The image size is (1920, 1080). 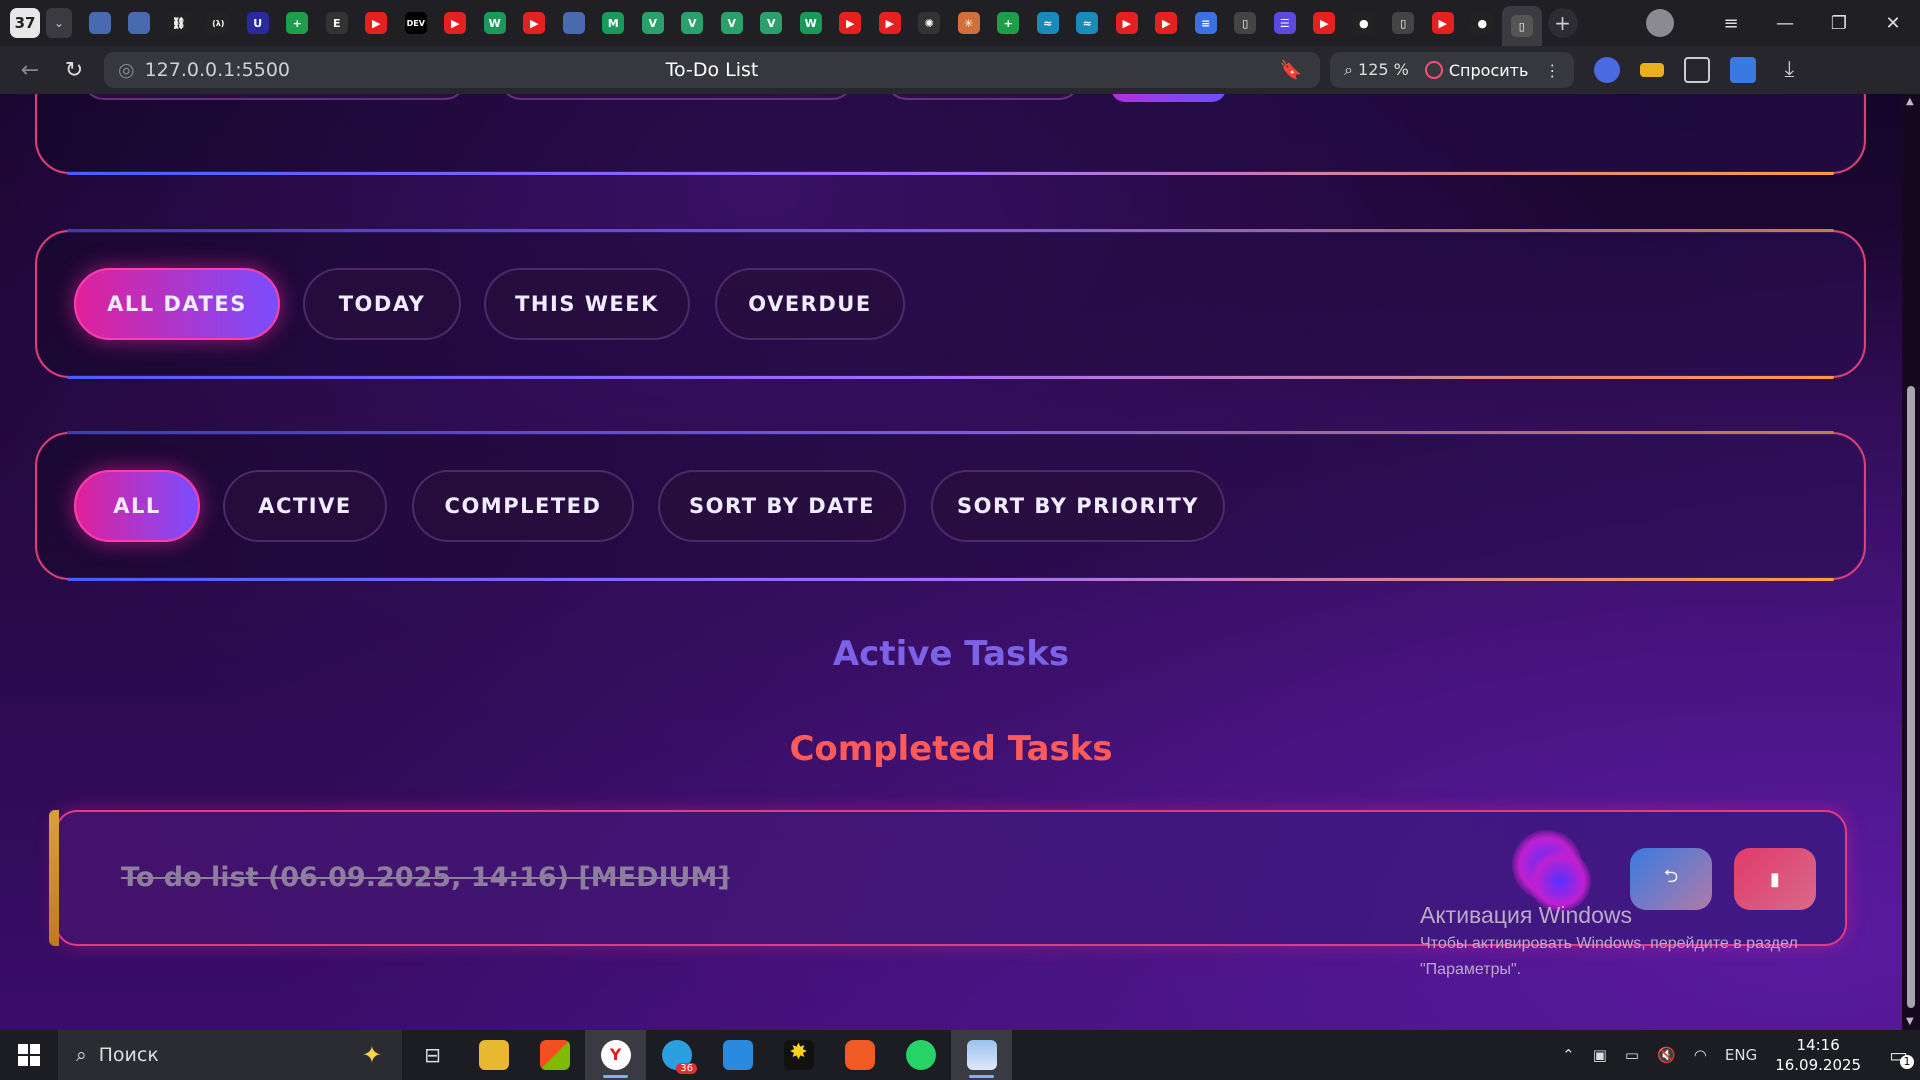 I want to click on store-app, so click(x=554, y=1055).